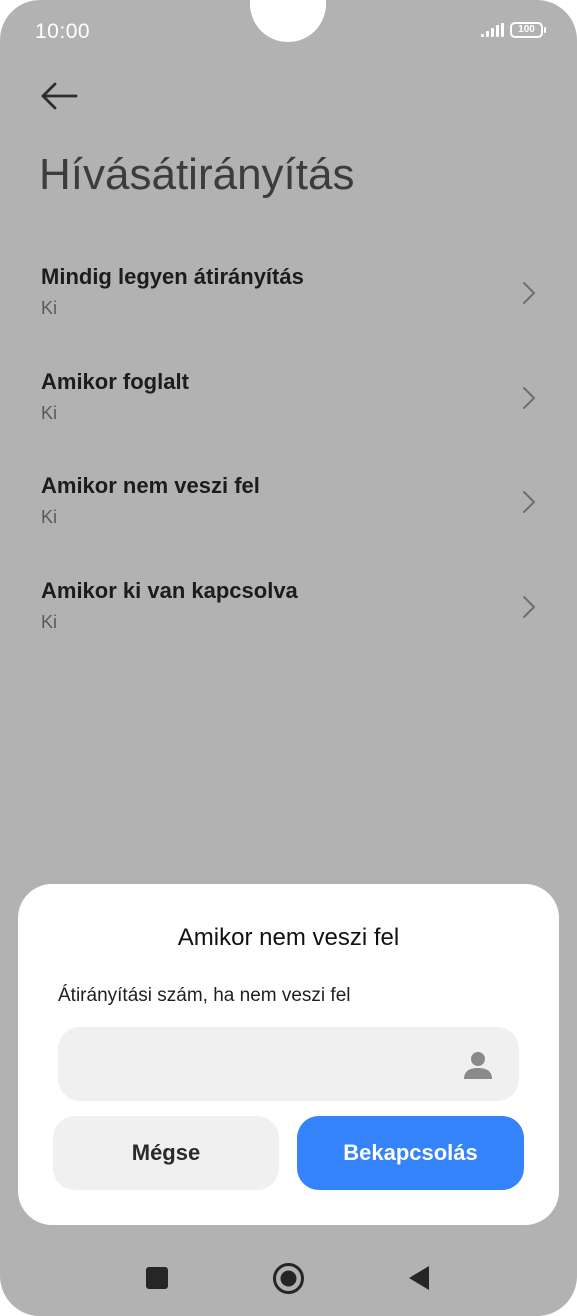 The height and width of the screenshot is (1316, 577). Describe the element at coordinates (63, 31) in the screenshot. I see `status-time: 10:00` at that location.